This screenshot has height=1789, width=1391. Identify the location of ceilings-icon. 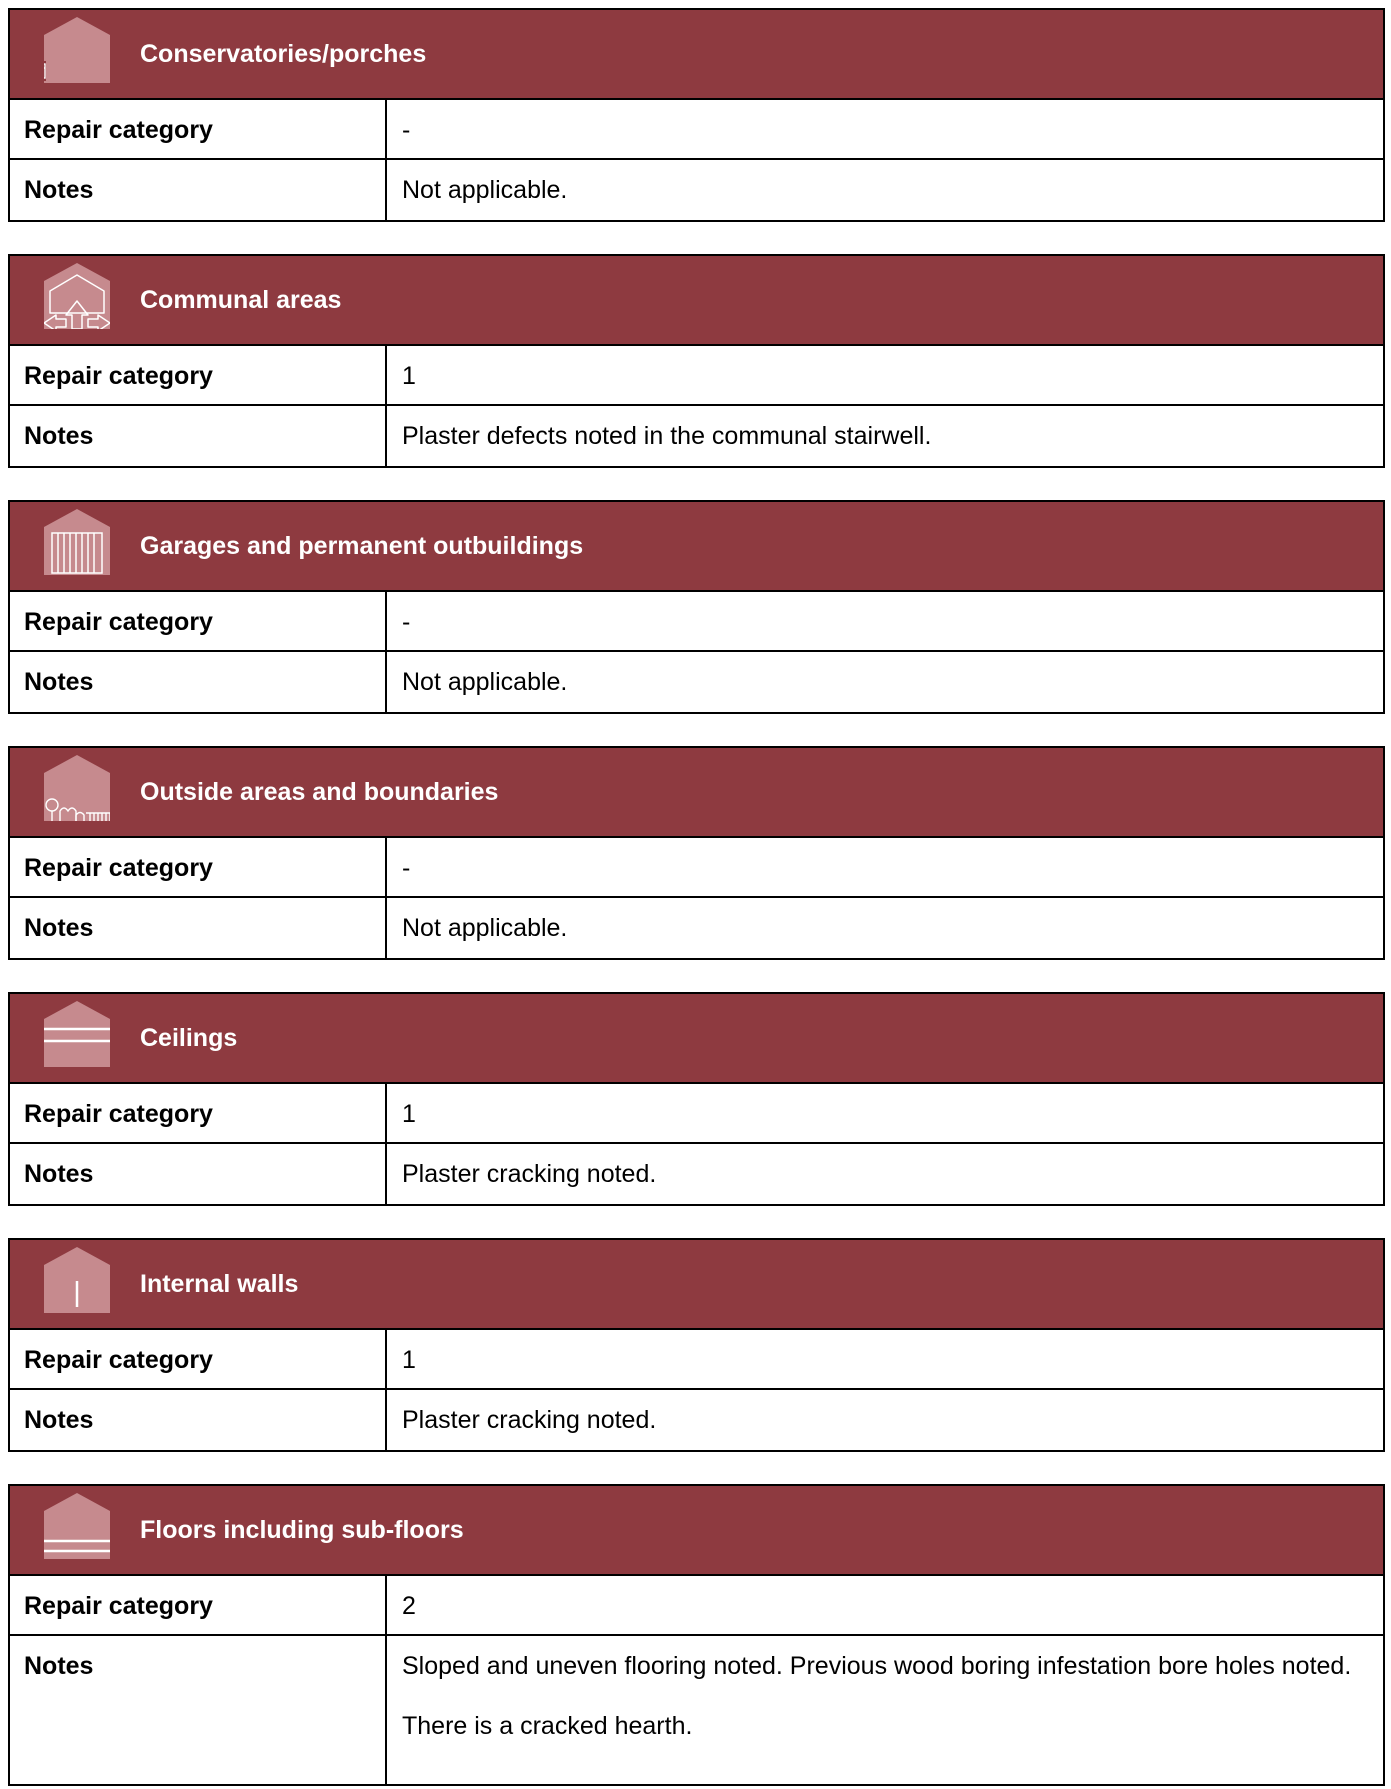
(77, 1034).